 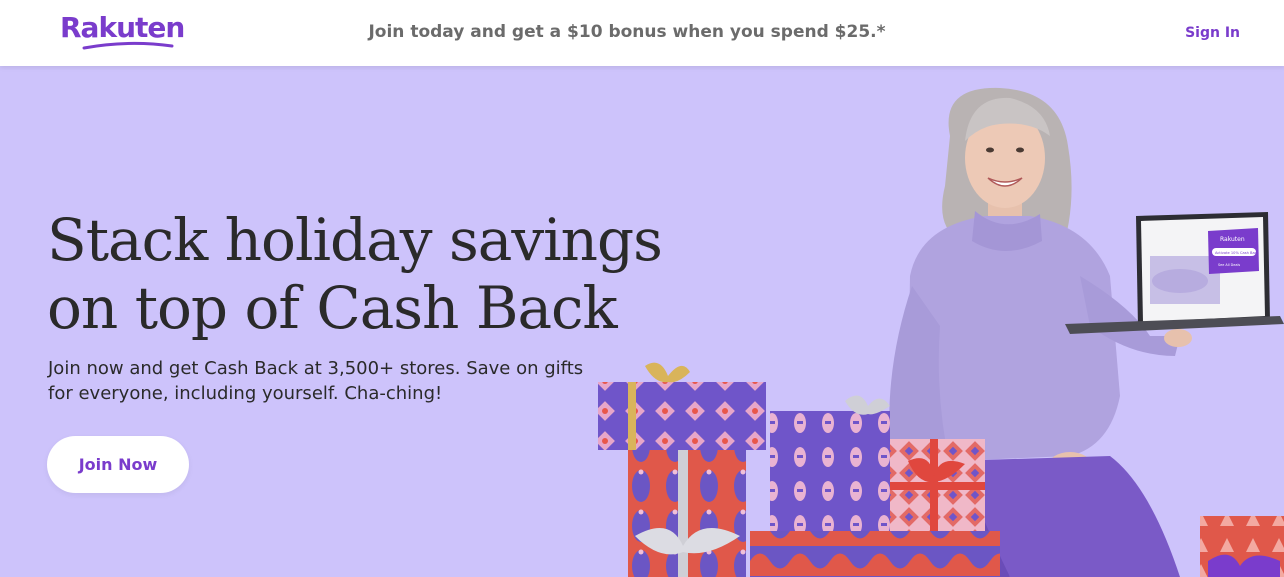 I want to click on headline-line-1: Stack holiday savings, so click(x=355, y=240).